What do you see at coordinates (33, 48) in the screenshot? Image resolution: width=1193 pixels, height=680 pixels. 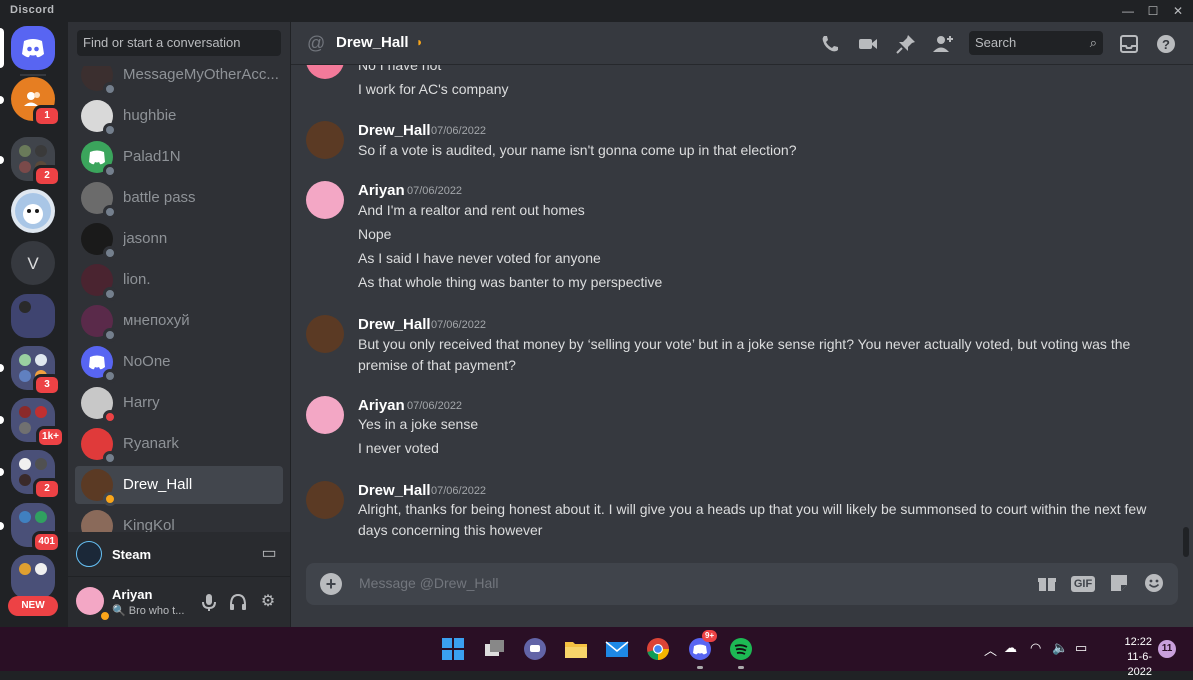 I see `home-button` at bounding box center [33, 48].